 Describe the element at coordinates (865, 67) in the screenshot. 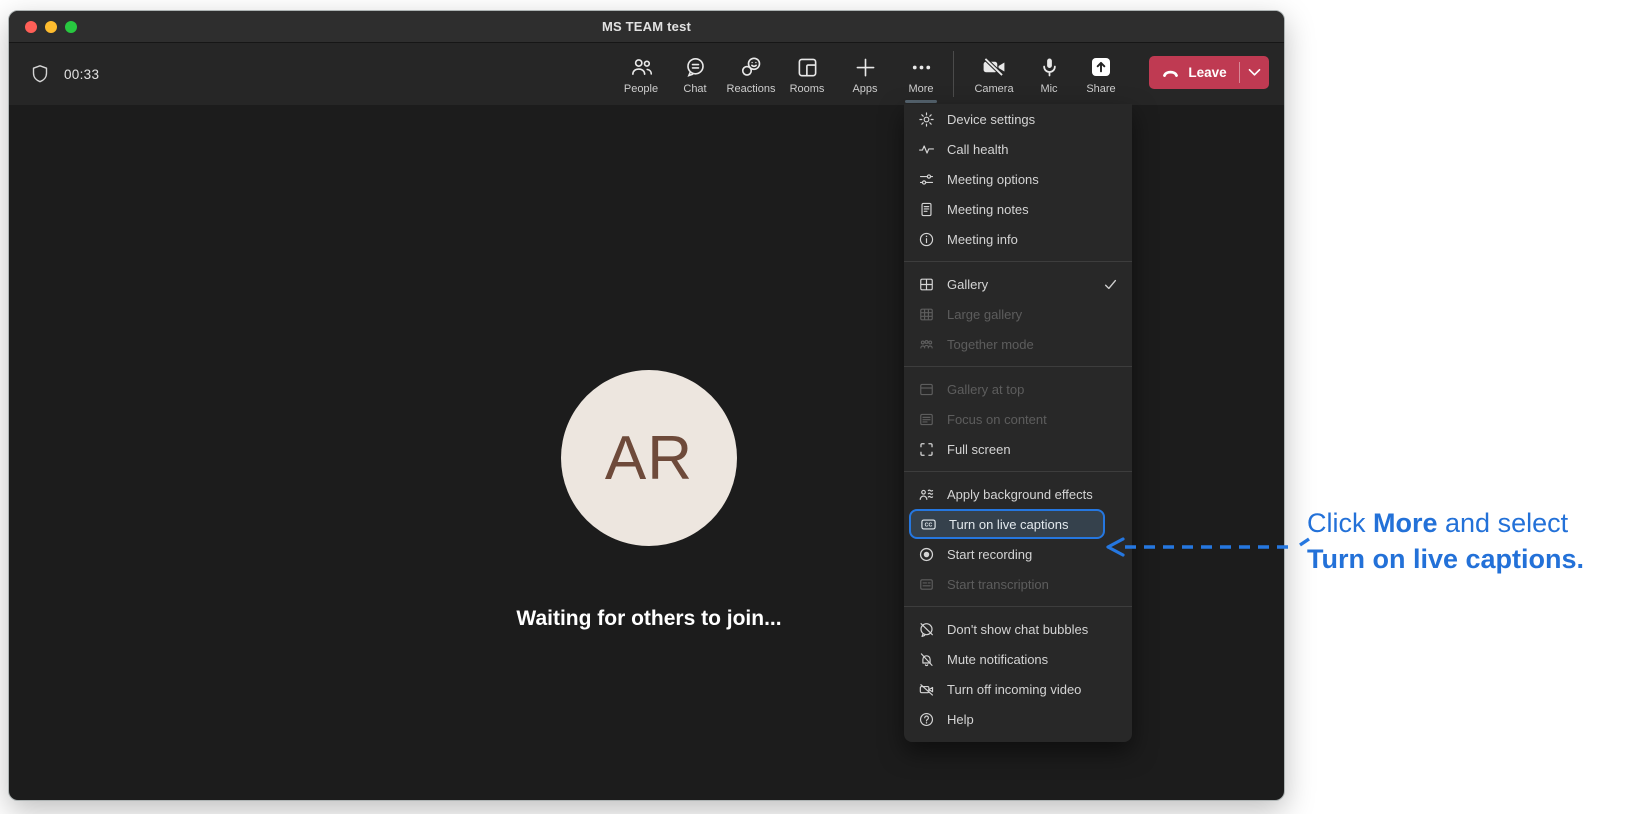

I see `plus-icon` at that location.